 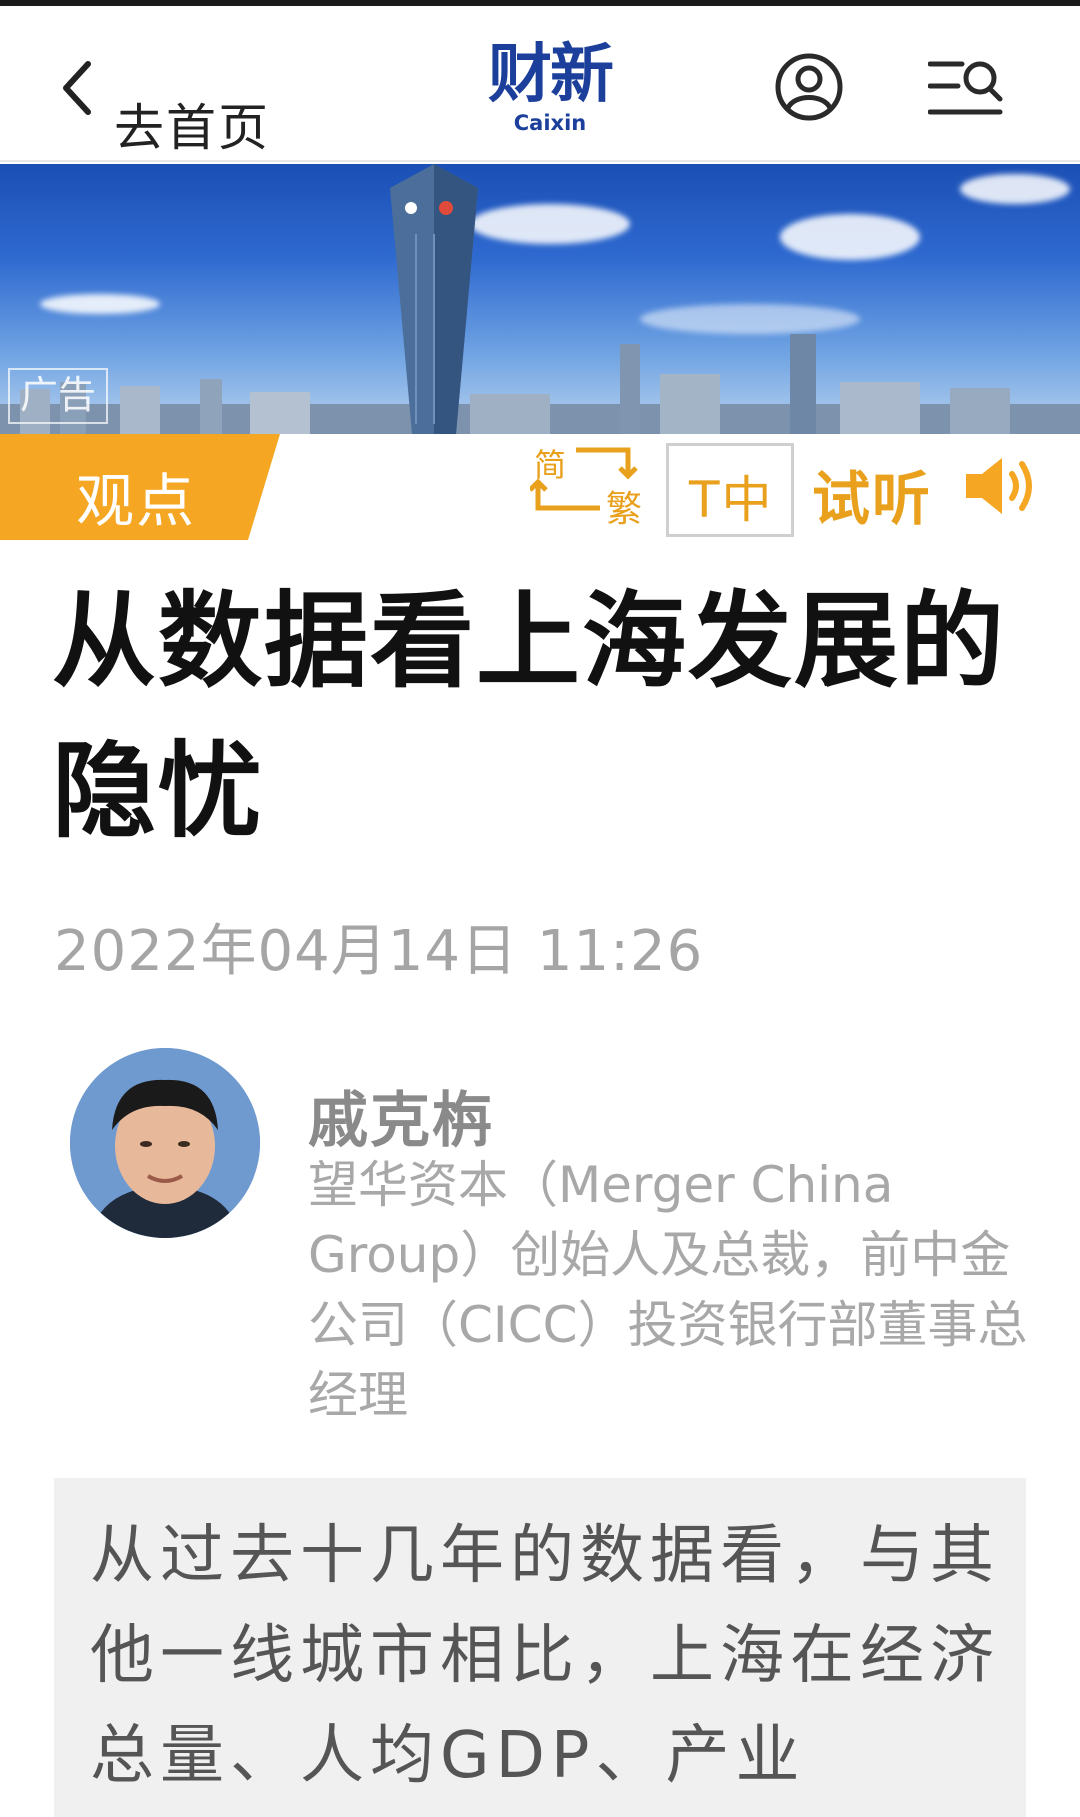 I want to click on font-size-button: T中, so click(x=730, y=490).